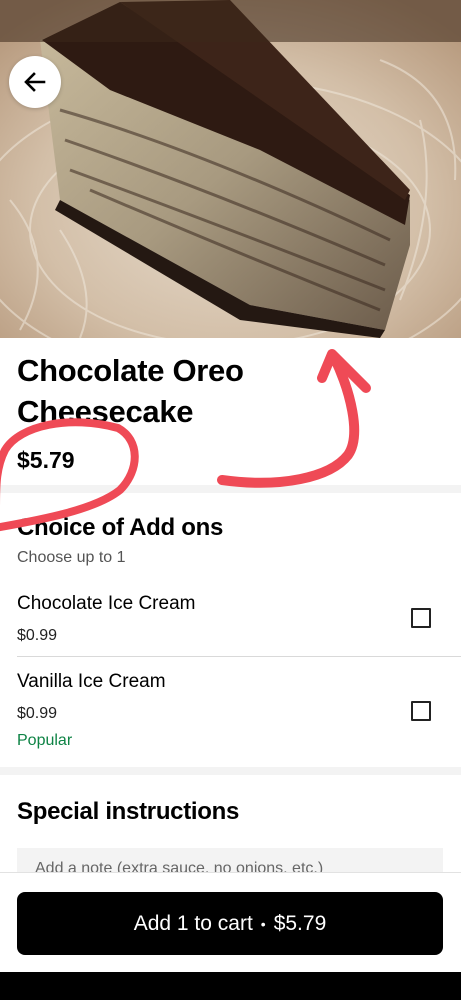  What do you see at coordinates (230, 716) in the screenshot?
I see `addon-option-vanilla-ice-cream: Vanilla Ice Cream $0.99 Popular` at bounding box center [230, 716].